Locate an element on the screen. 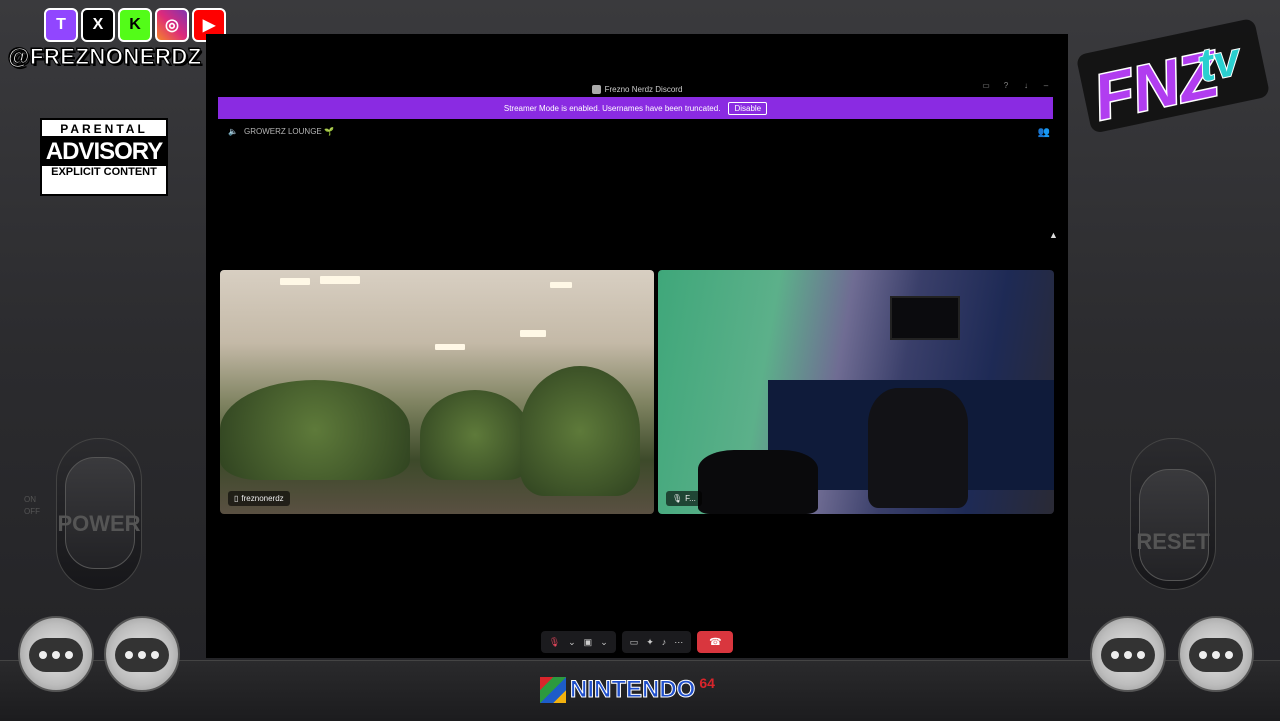 This screenshot has width=1280, height=721. speaker-icon: 🔈 is located at coordinates (233, 131).